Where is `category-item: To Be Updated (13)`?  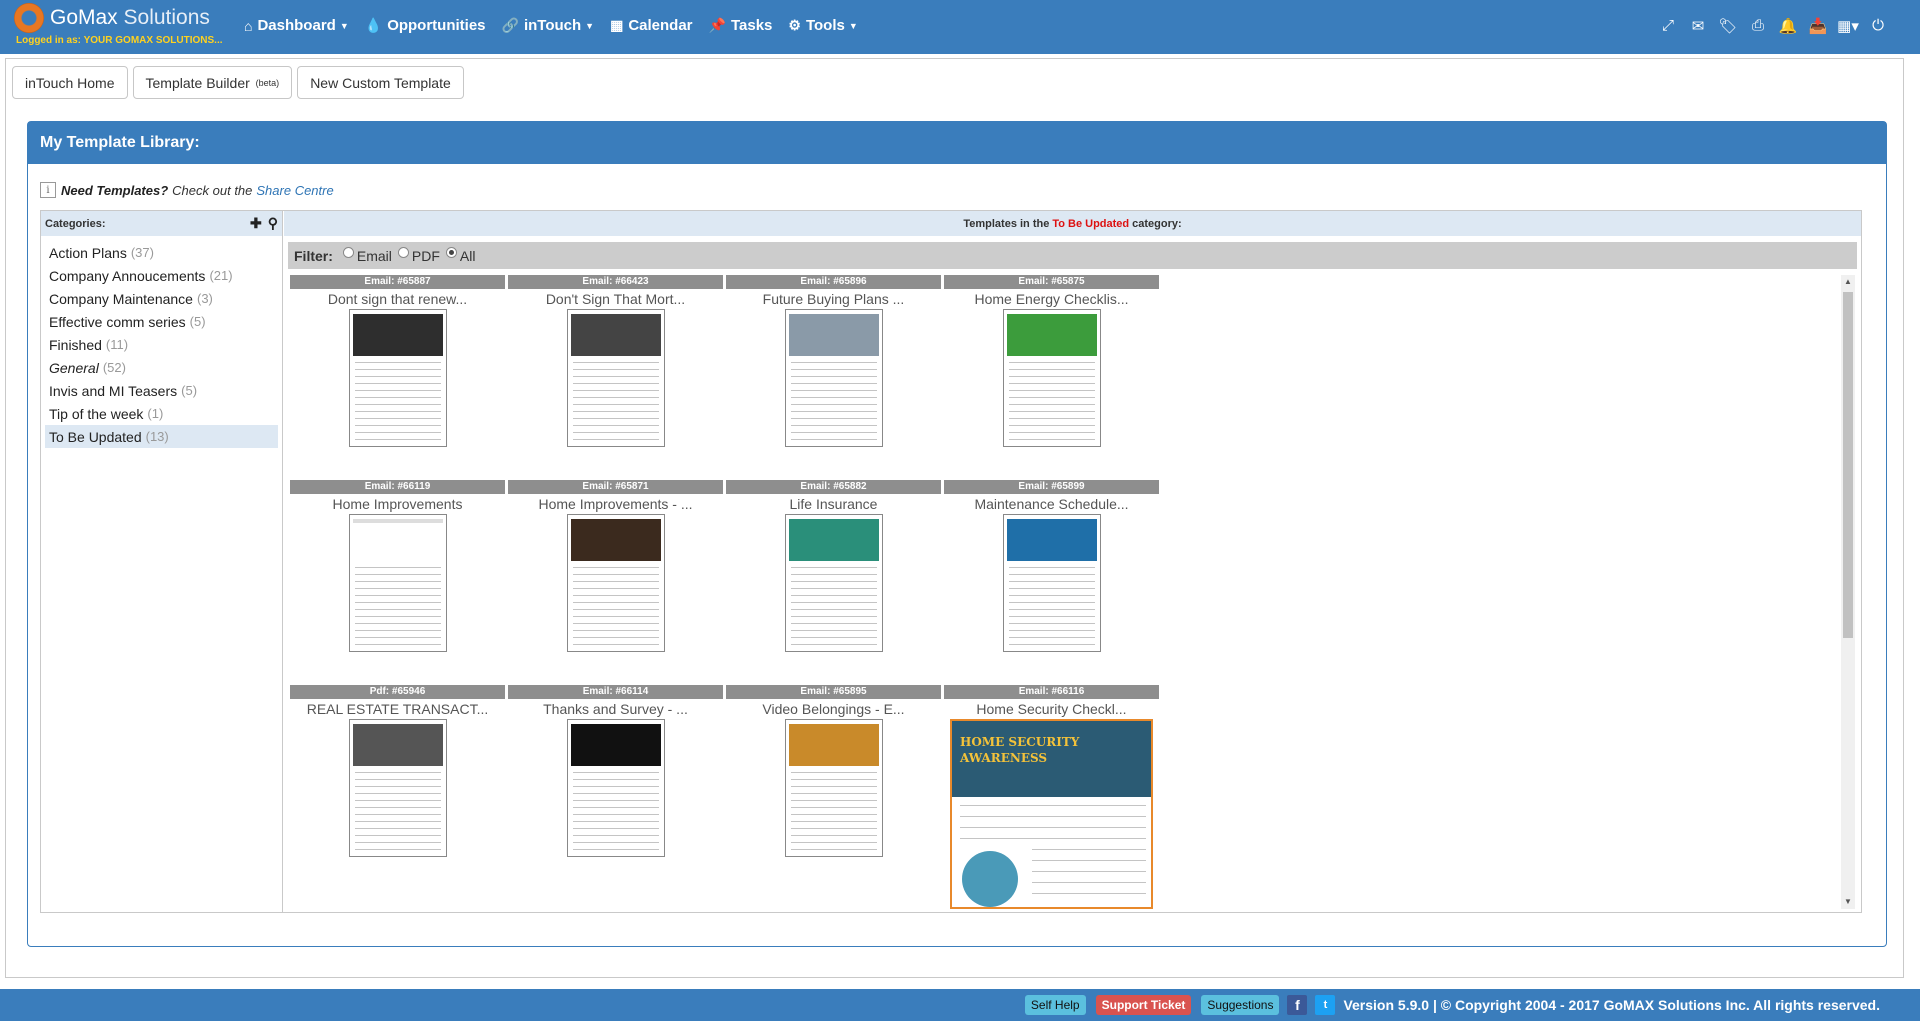
category-item: To Be Updated (13) is located at coordinates (161, 436).